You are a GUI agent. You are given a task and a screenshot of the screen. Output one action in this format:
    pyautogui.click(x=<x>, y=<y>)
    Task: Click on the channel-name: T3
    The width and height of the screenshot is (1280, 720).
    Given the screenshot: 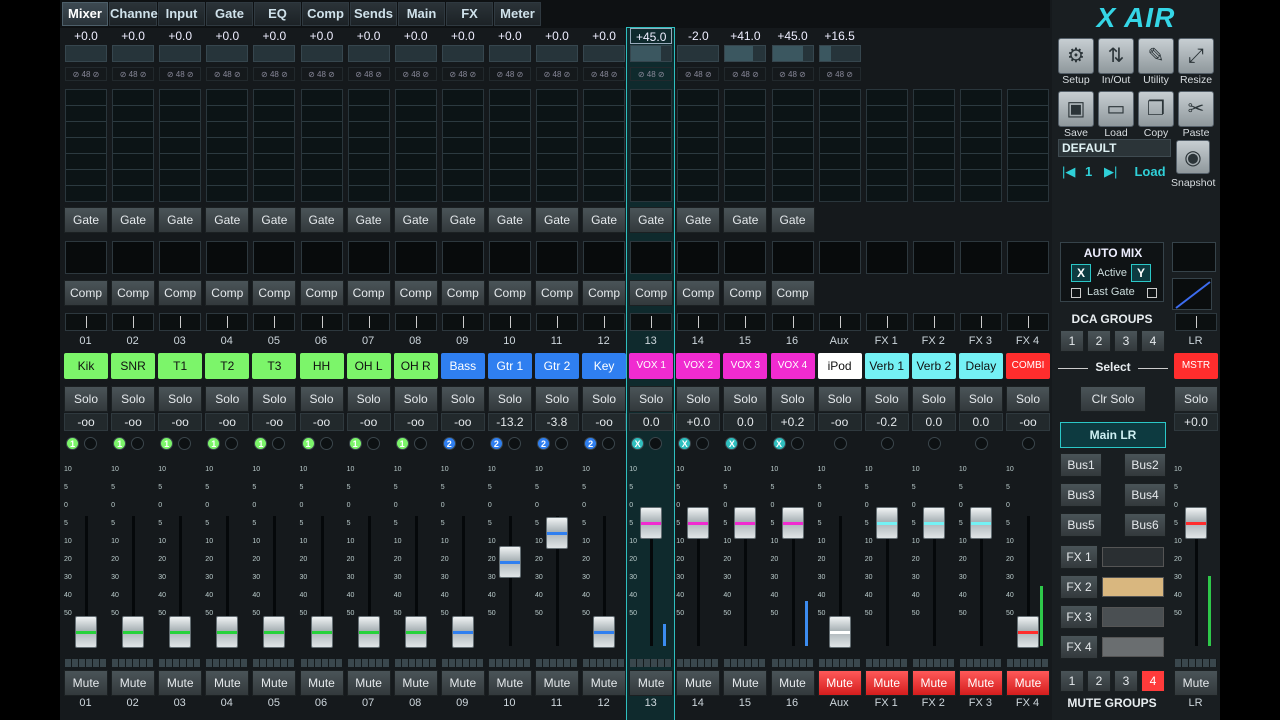 What is the action you would take?
    pyautogui.click(x=274, y=366)
    